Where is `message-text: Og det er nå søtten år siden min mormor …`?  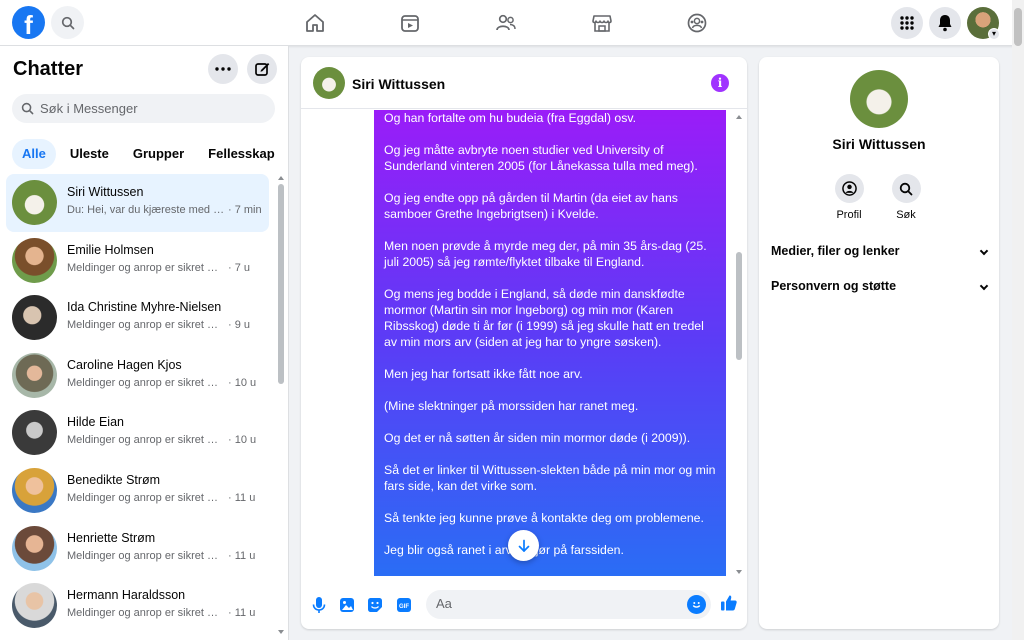
message-text: Og det er nå søtten år siden min mormor … is located at coordinates (537, 438).